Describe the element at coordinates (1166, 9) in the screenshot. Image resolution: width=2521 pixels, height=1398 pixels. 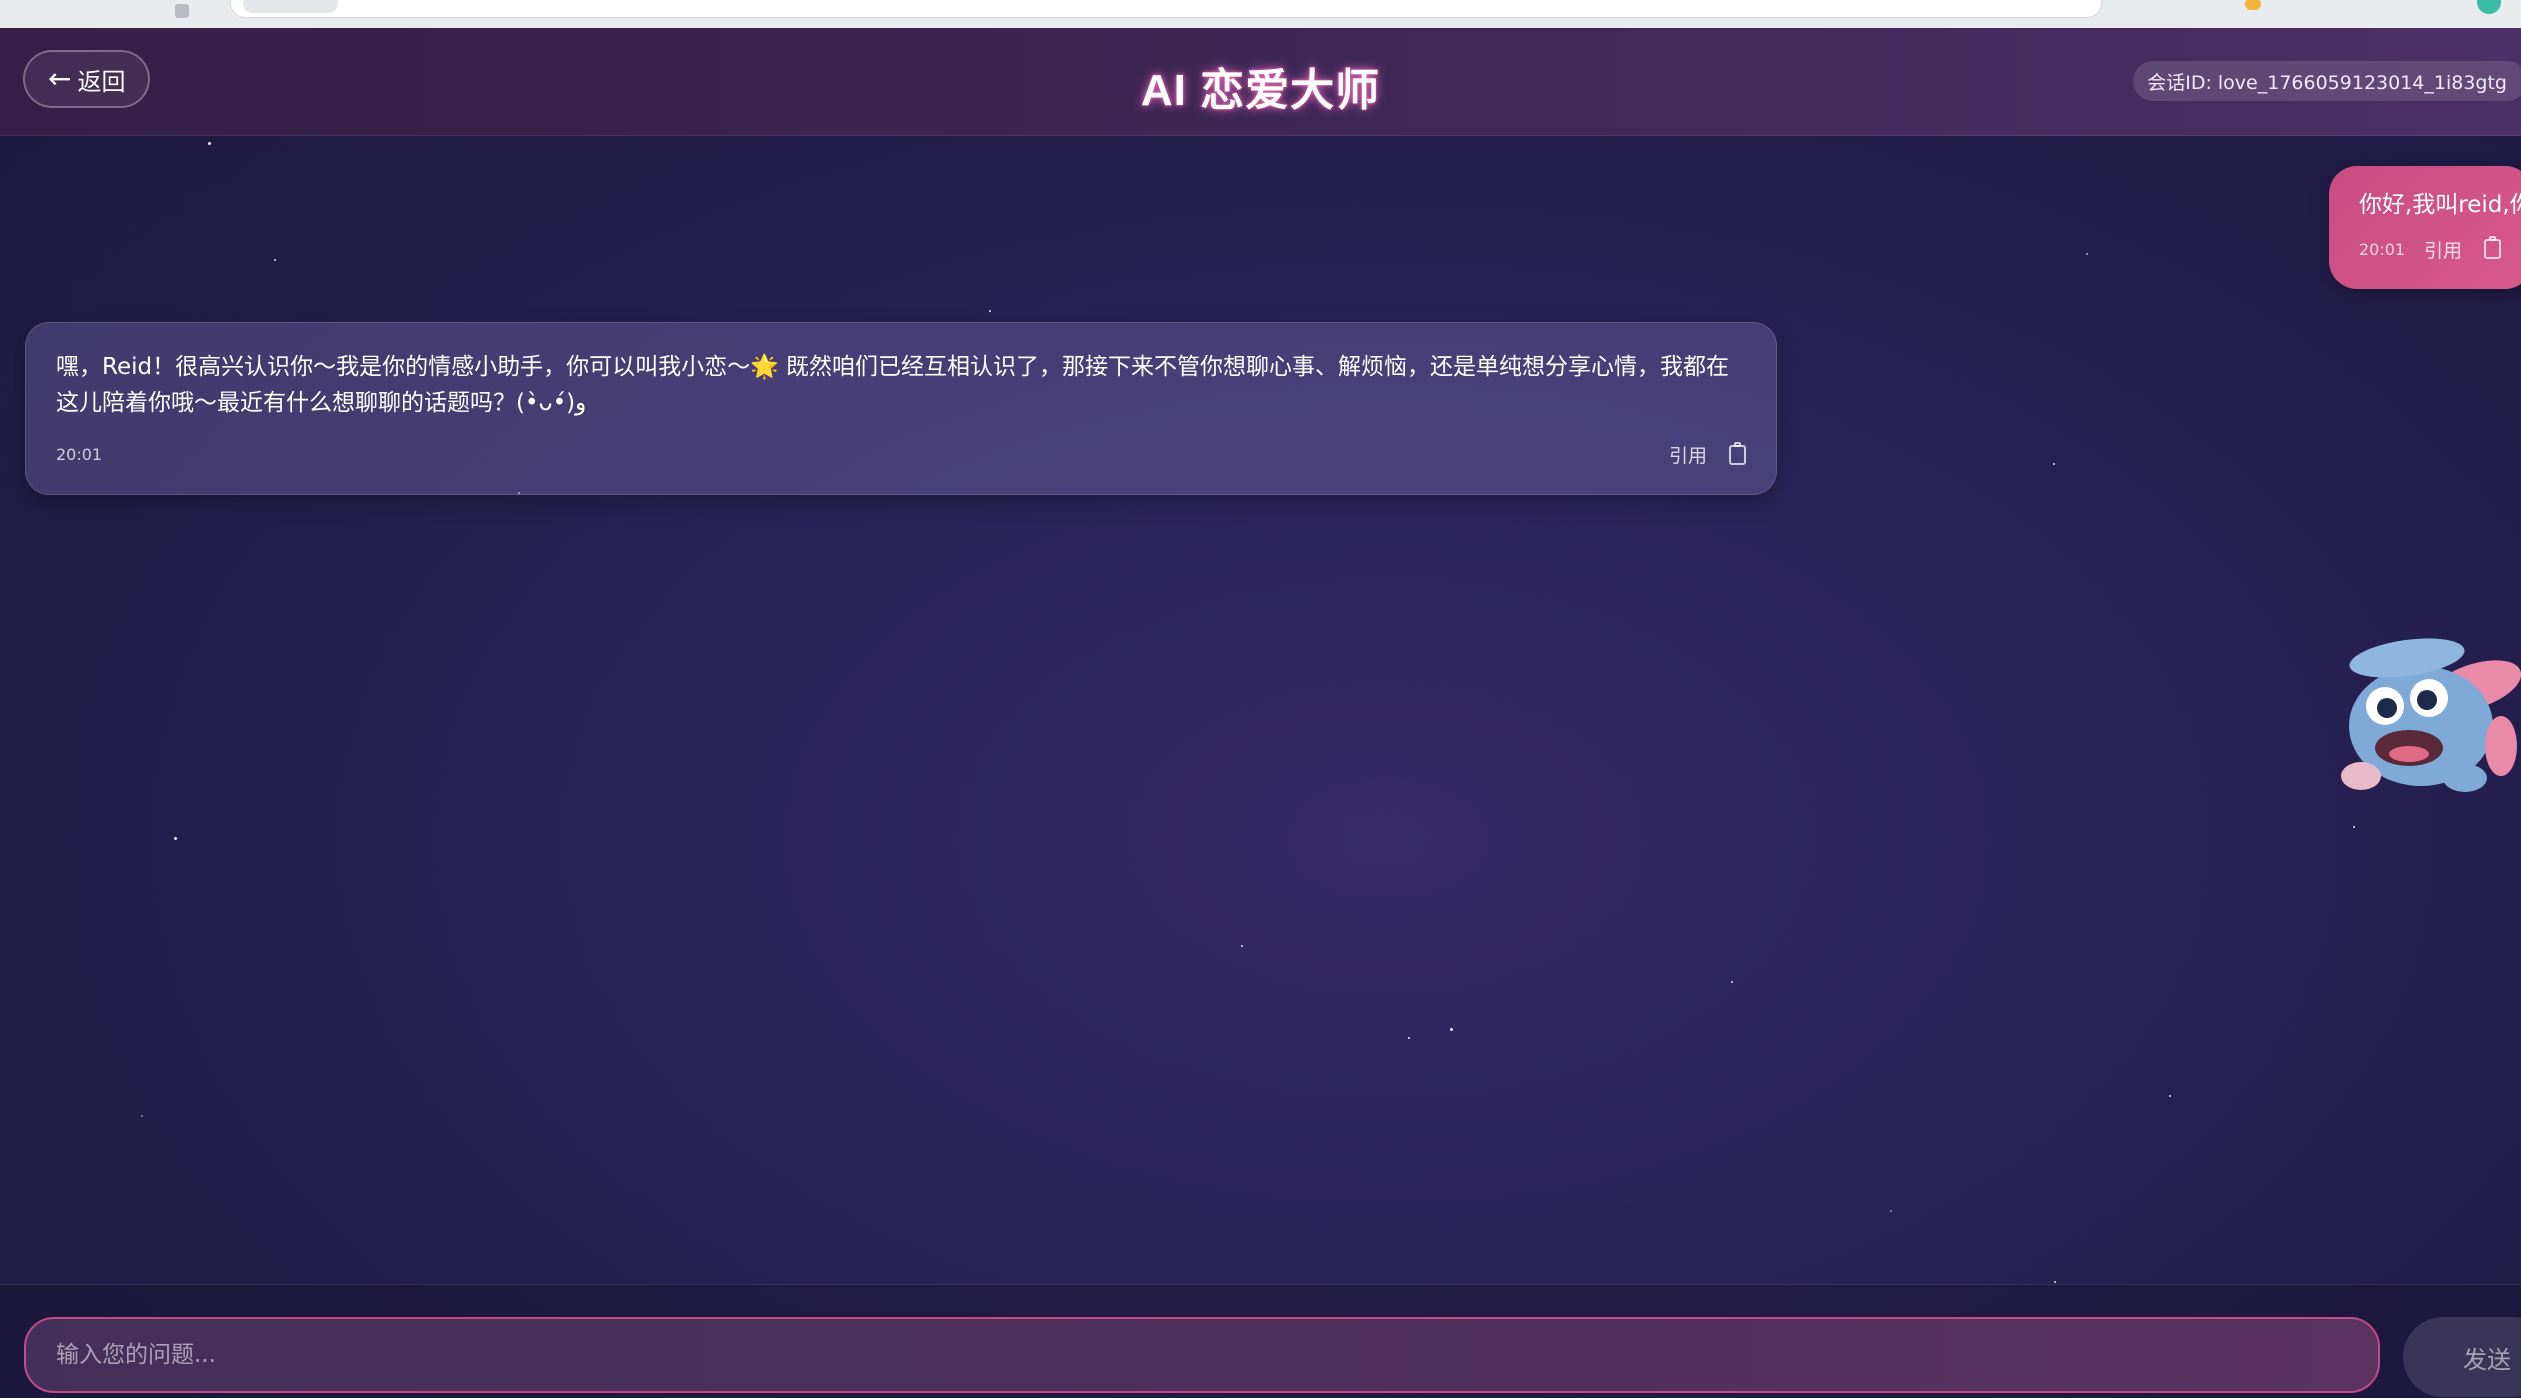
I see `browser-address-bar` at that location.